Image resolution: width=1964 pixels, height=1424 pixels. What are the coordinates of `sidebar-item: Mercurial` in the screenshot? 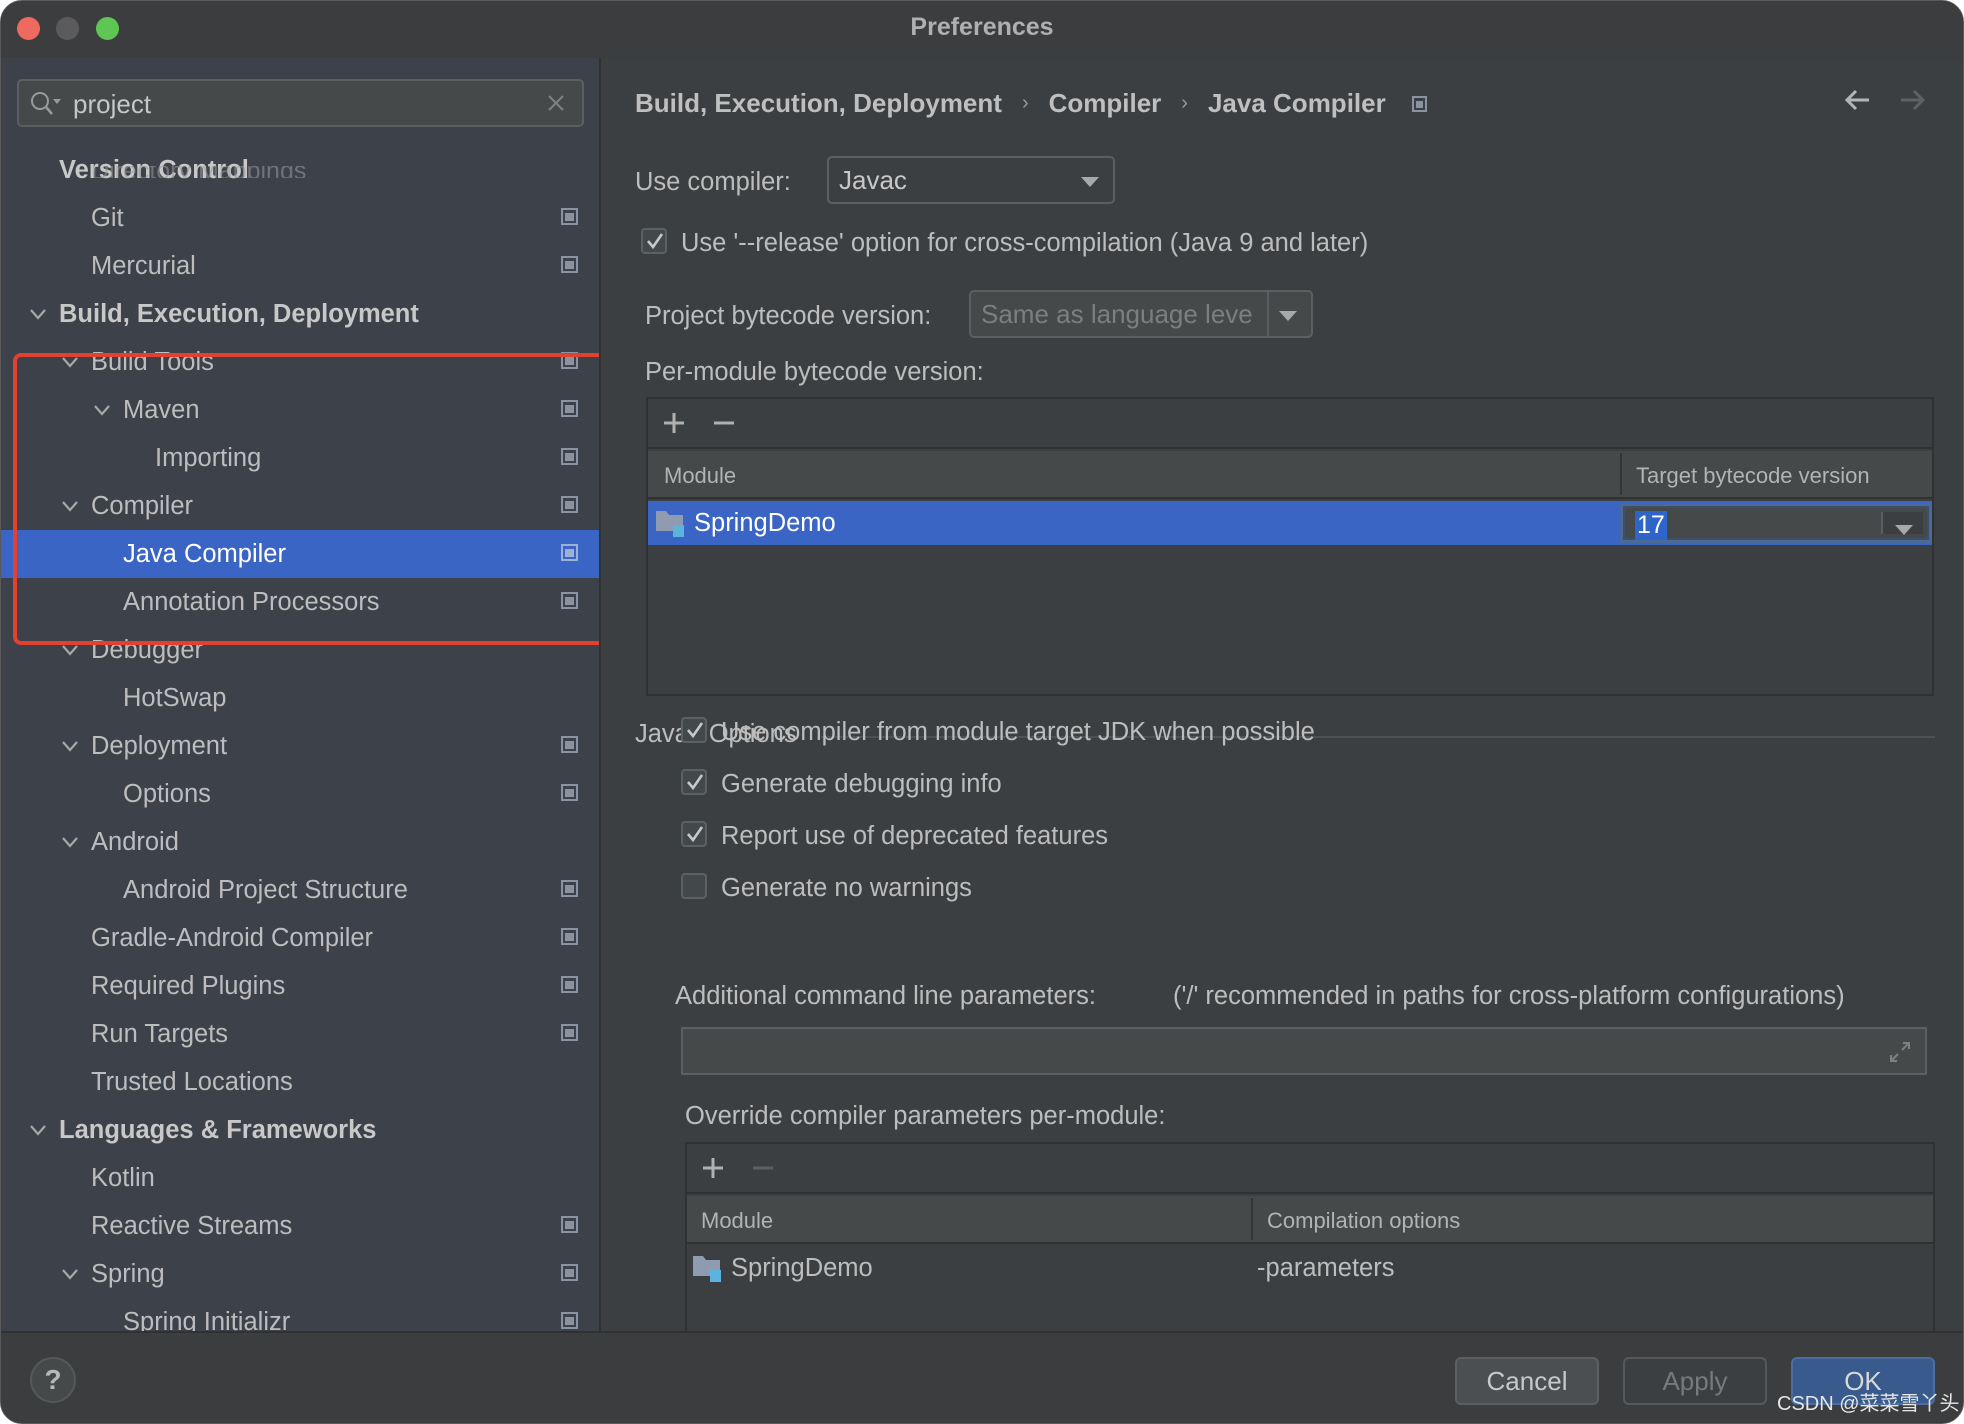 It's located at (300, 266).